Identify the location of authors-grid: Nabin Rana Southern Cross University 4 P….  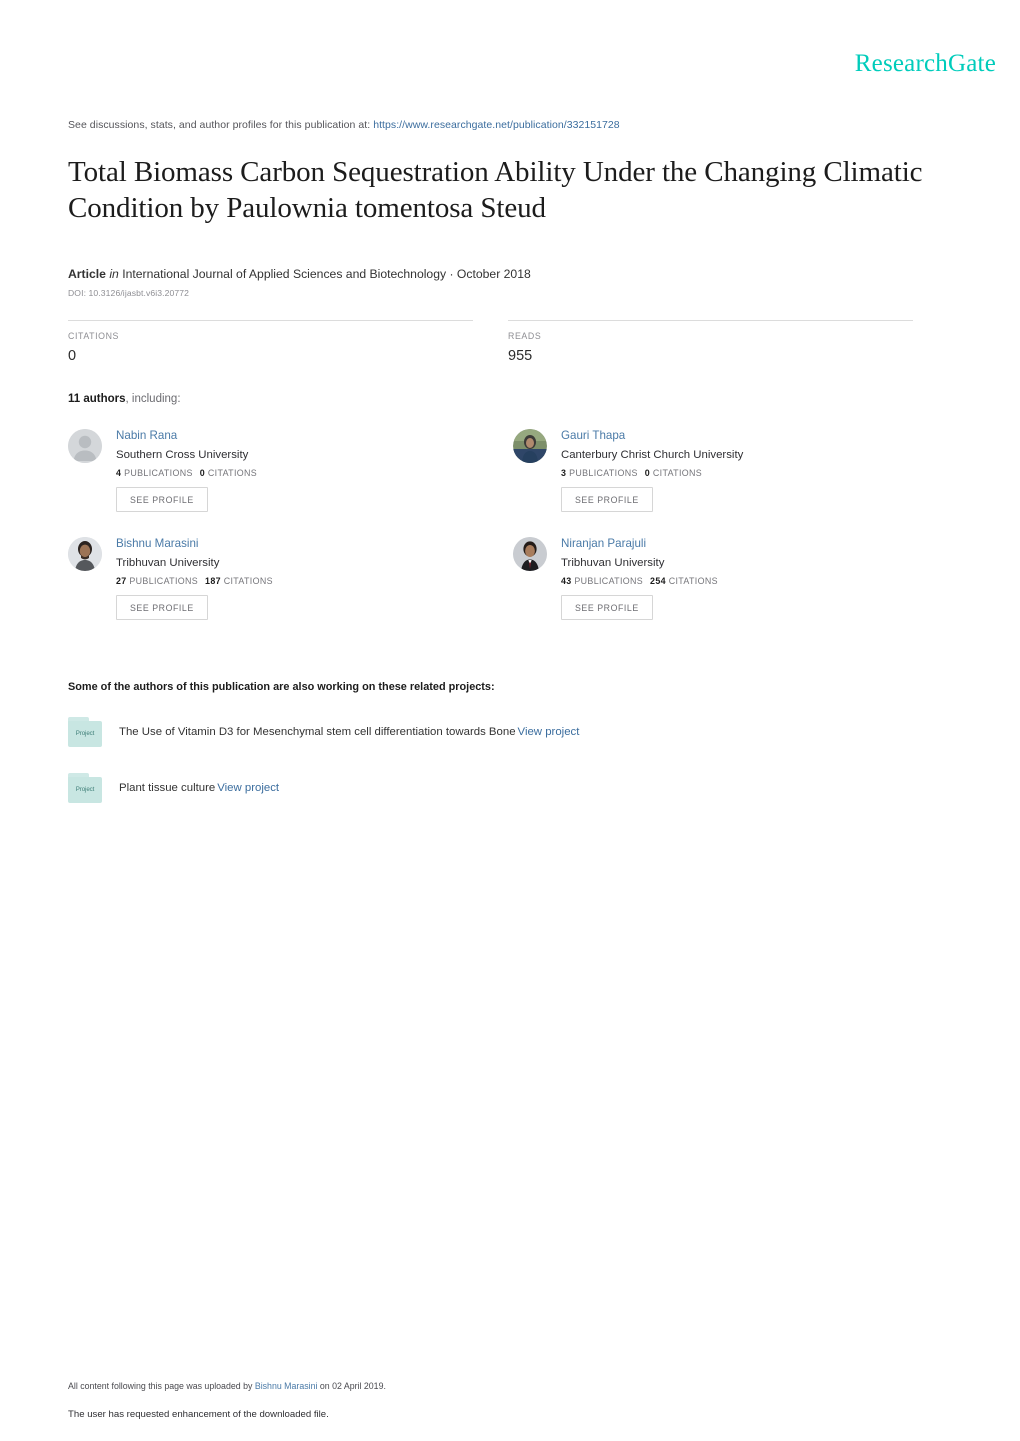
(513, 535).